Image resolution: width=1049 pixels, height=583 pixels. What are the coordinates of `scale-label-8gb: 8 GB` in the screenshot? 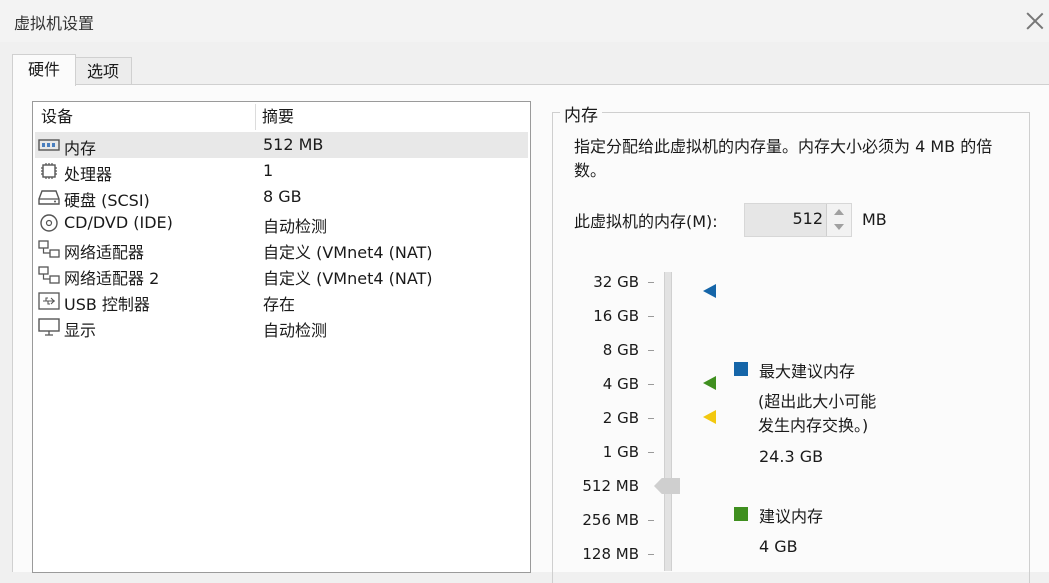 It's located at (620, 350).